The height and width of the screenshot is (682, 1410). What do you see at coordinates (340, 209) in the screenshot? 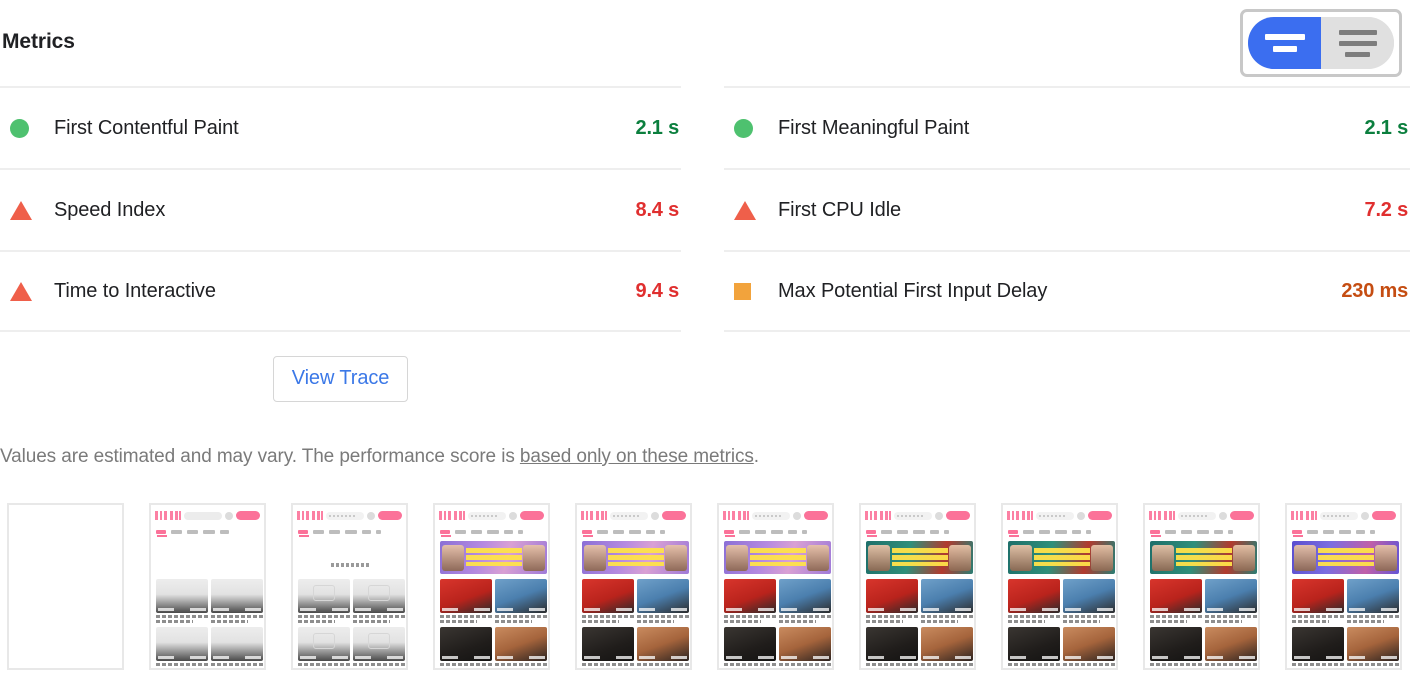
I see `metric-row: Speed Index 8.4 s` at bounding box center [340, 209].